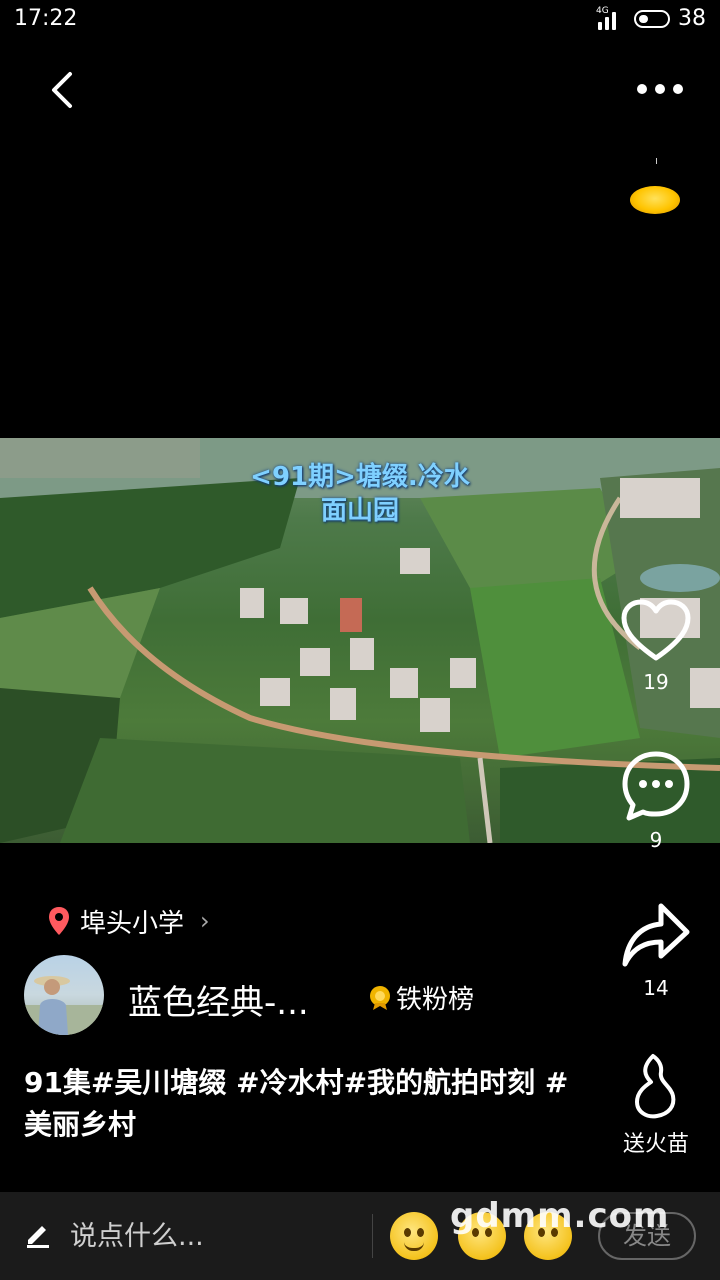  I want to click on like-button: 19, so click(656, 646).